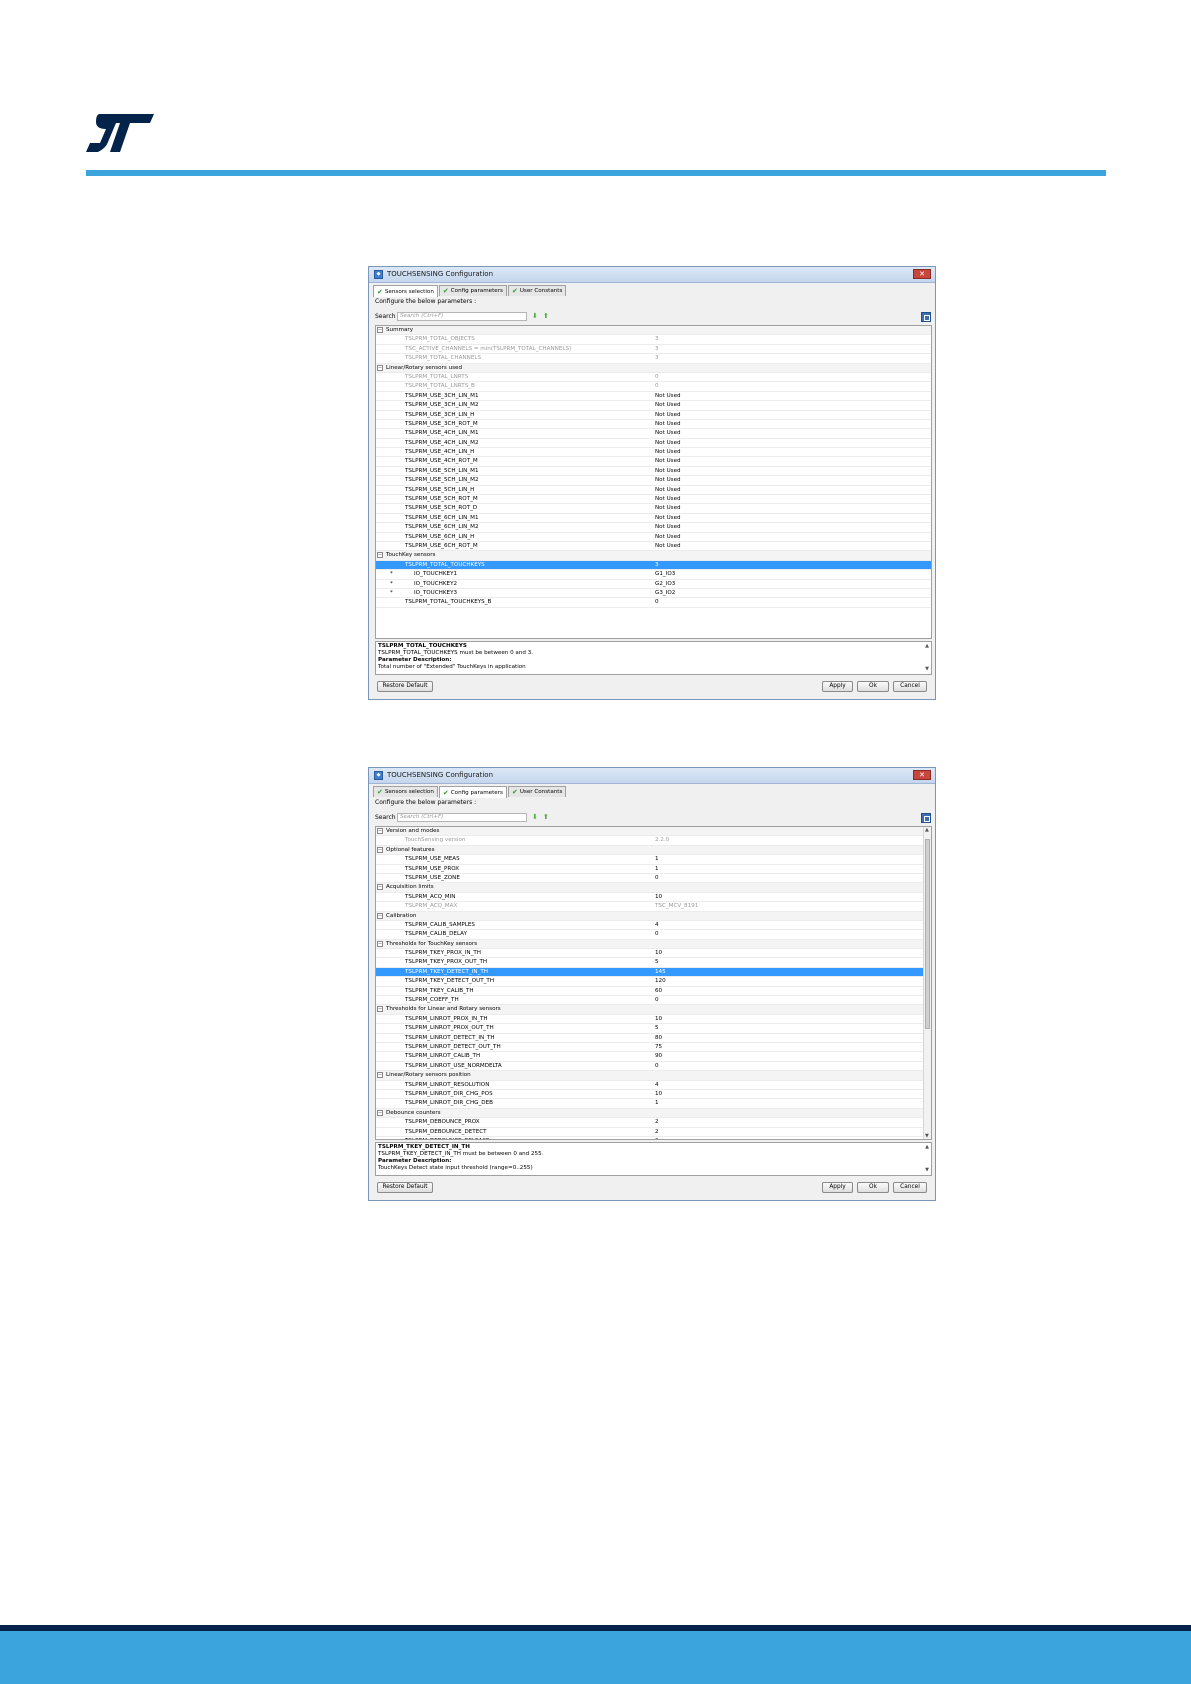 The image size is (1191, 1684). Describe the element at coordinates (653, 331) in the screenshot. I see `tree-group-row: − Summary` at that location.